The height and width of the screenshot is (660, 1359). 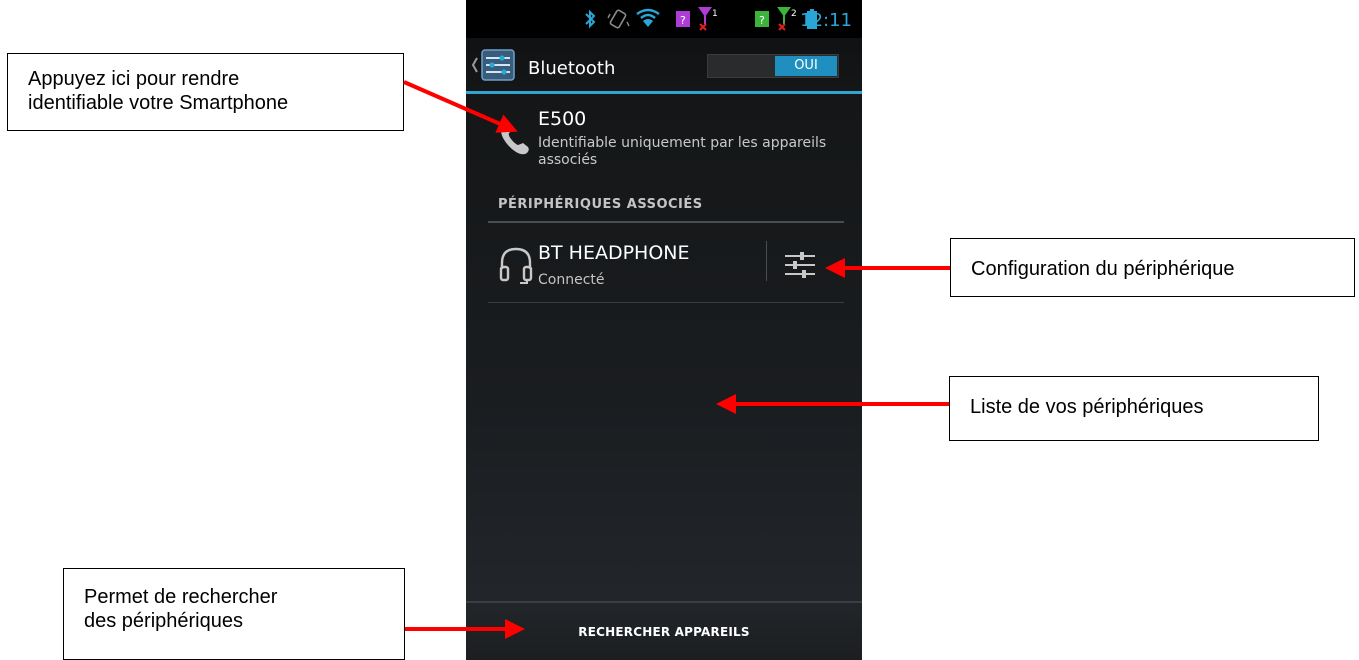 What do you see at coordinates (664, 65) in the screenshot?
I see `action-bar: Bluetooth OUI` at bounding box center [664, 65].